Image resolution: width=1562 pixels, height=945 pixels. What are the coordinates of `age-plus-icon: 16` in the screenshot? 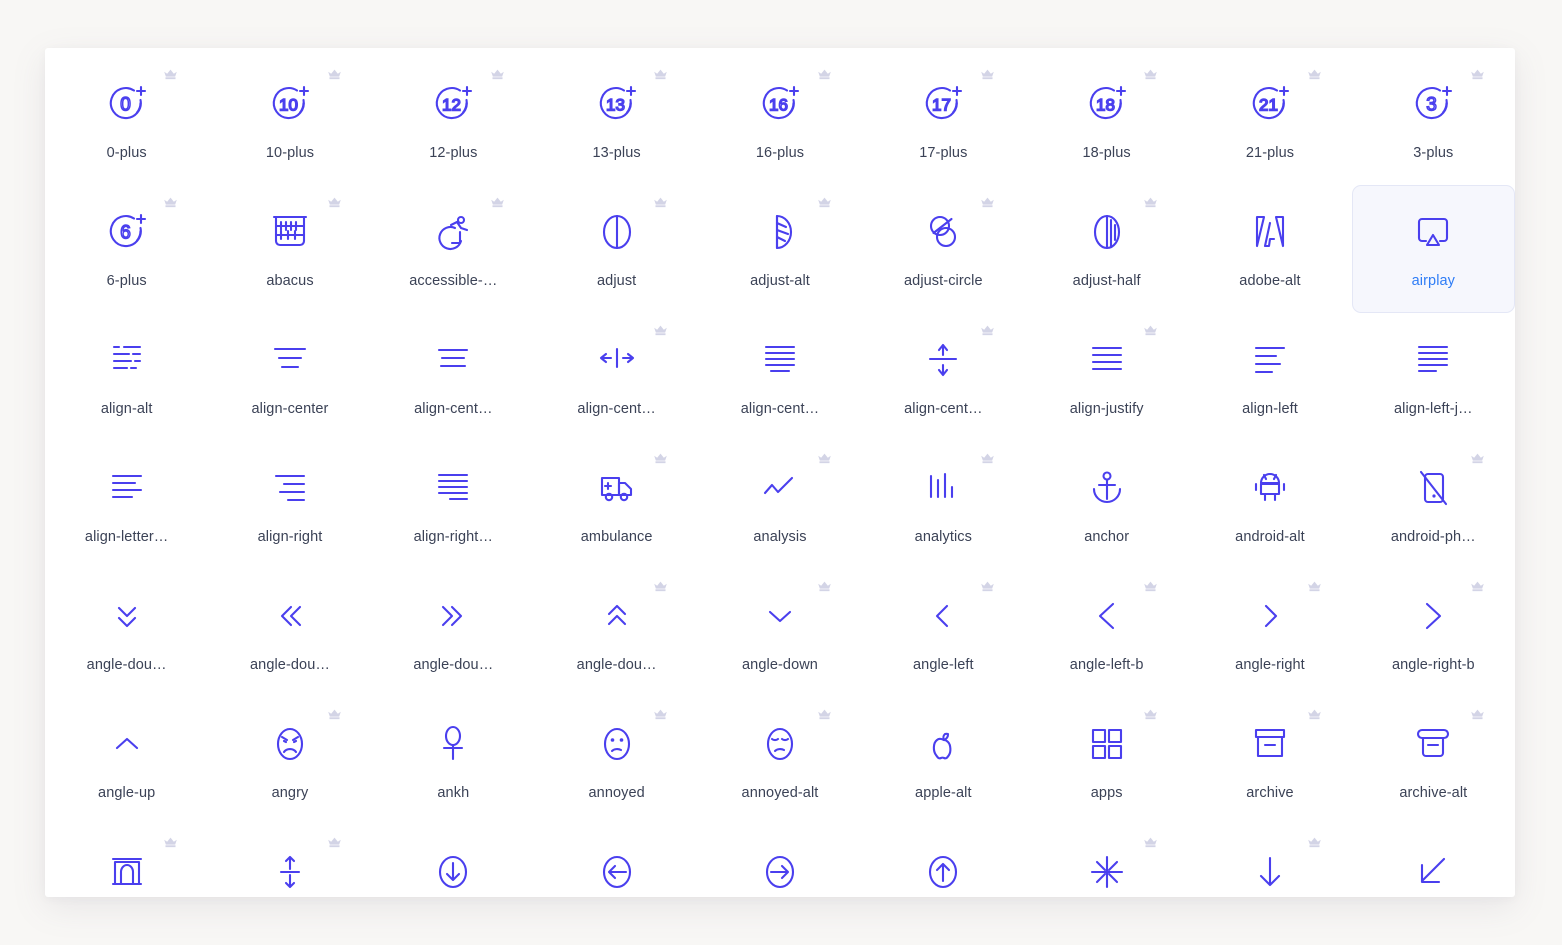 It's located at (780, 104).